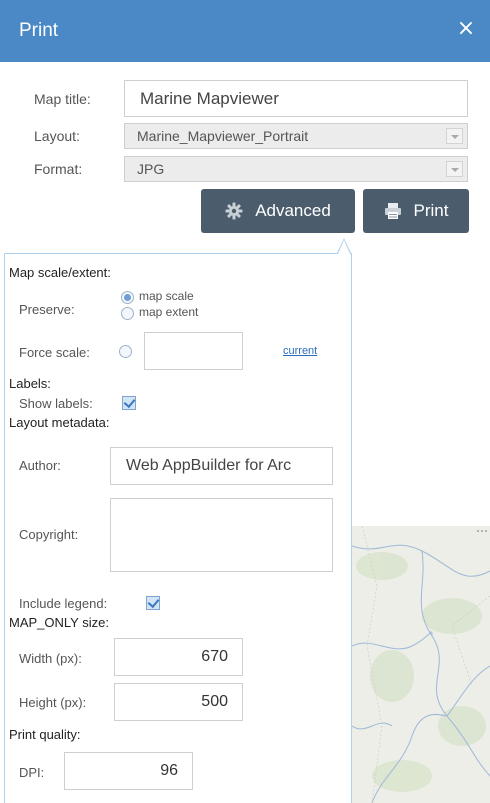  What do you see at coordinates (392, 211) in the screenshot?
I see `printer-icon` at bounding box center [392, 211].